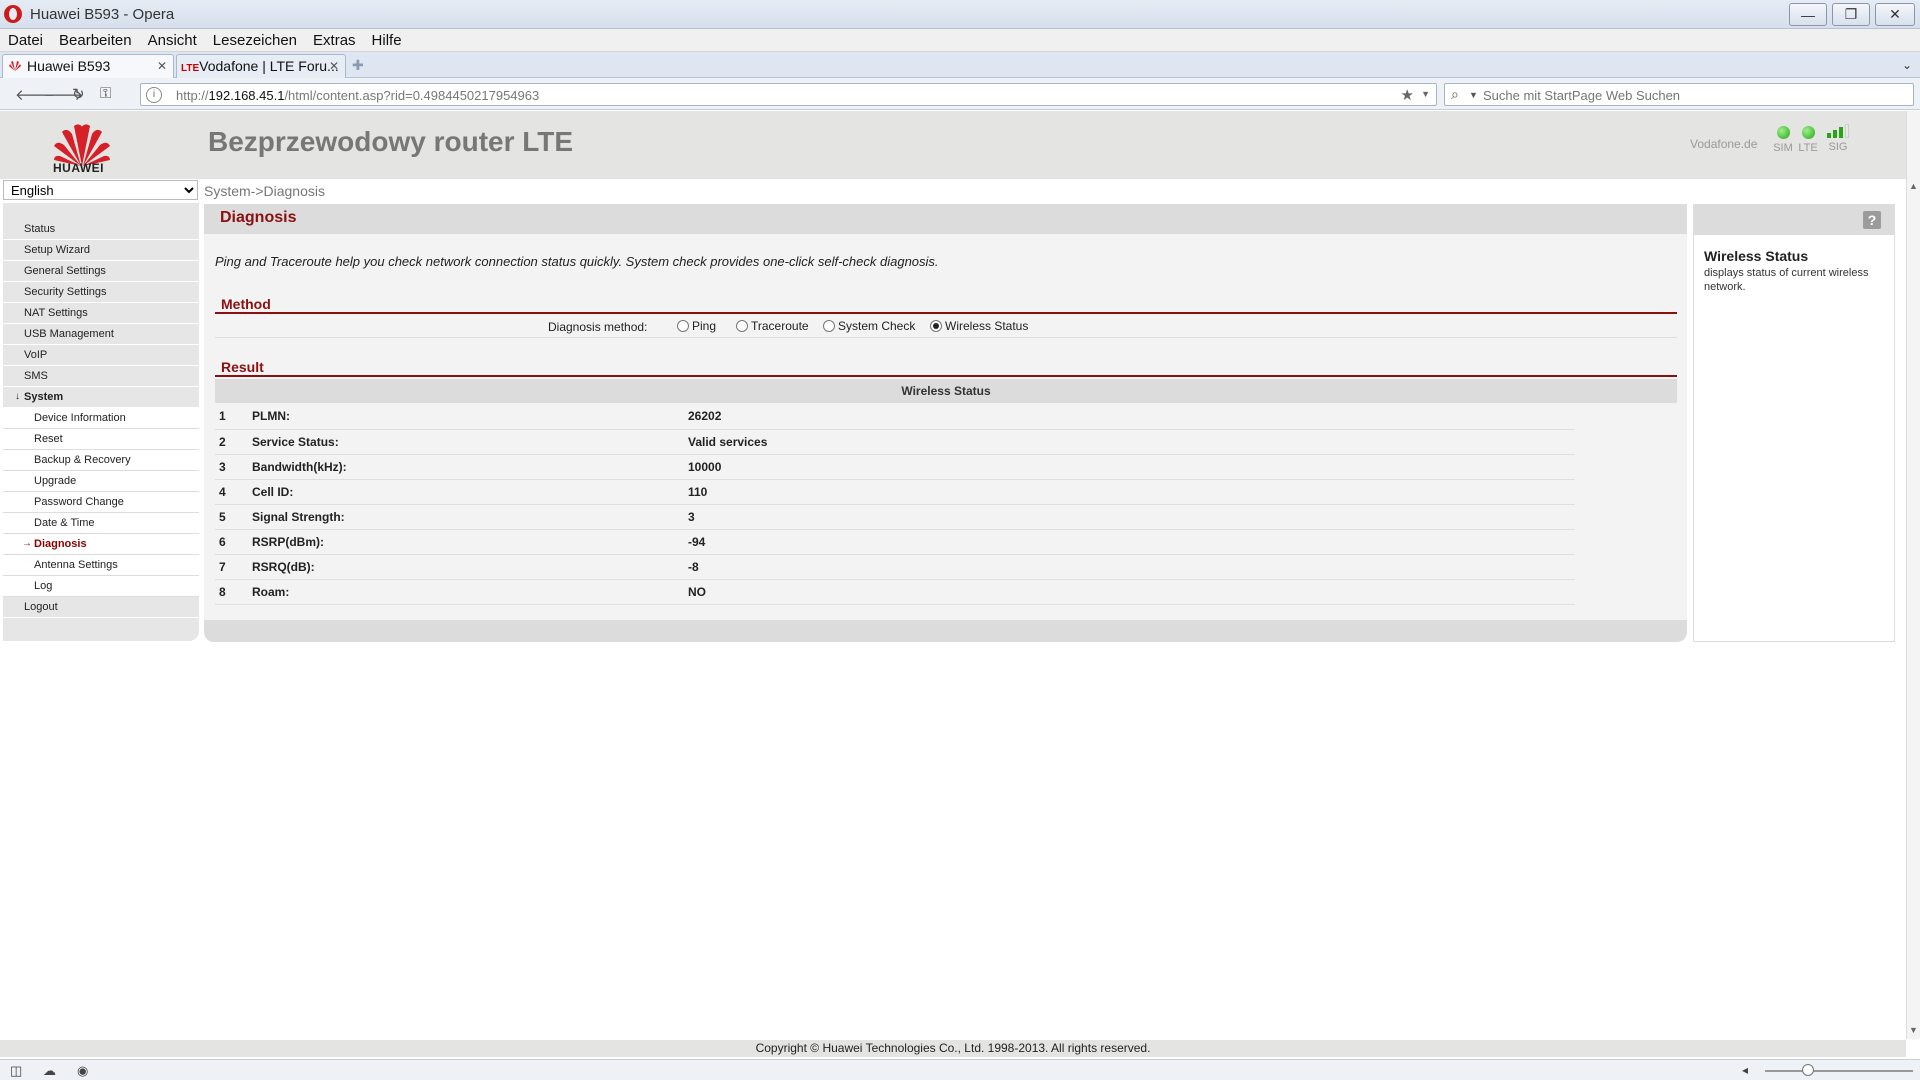 Image resolution: width=1920 pixels, height=1080 pixels. Describe the element at coordinates (895, 492) in the screenshot. I see `table-row: 4 Cell ID: 110` at that location.